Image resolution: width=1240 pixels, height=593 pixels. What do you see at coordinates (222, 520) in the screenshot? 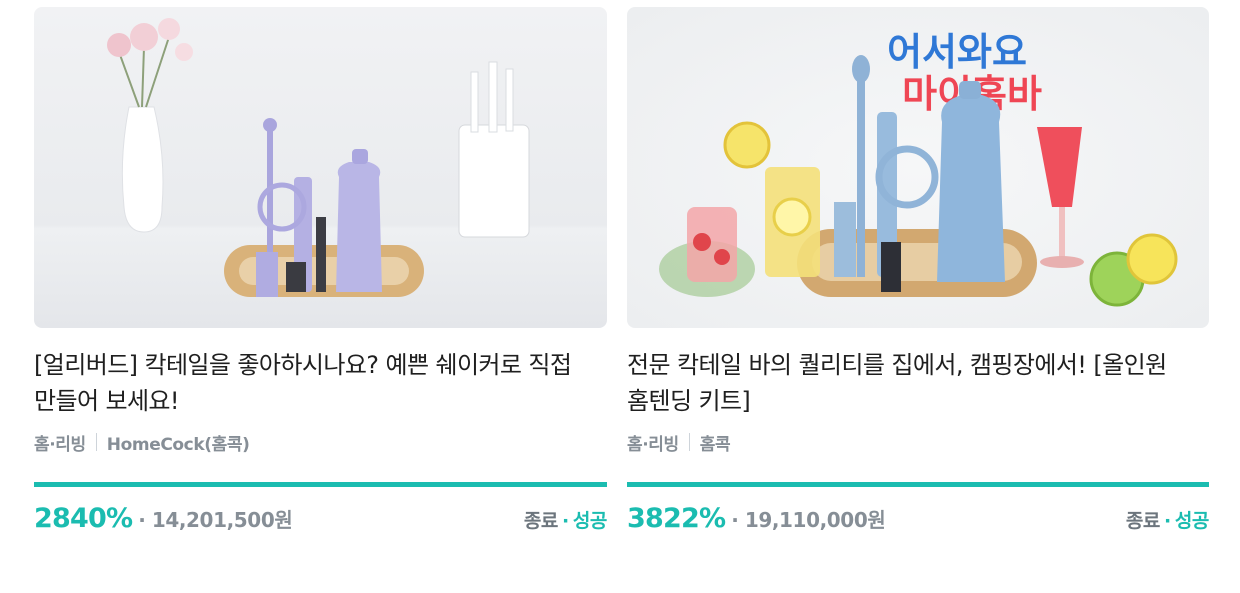
I see `funding-amount: 14,201,500원` at bounding box center [222, 520].